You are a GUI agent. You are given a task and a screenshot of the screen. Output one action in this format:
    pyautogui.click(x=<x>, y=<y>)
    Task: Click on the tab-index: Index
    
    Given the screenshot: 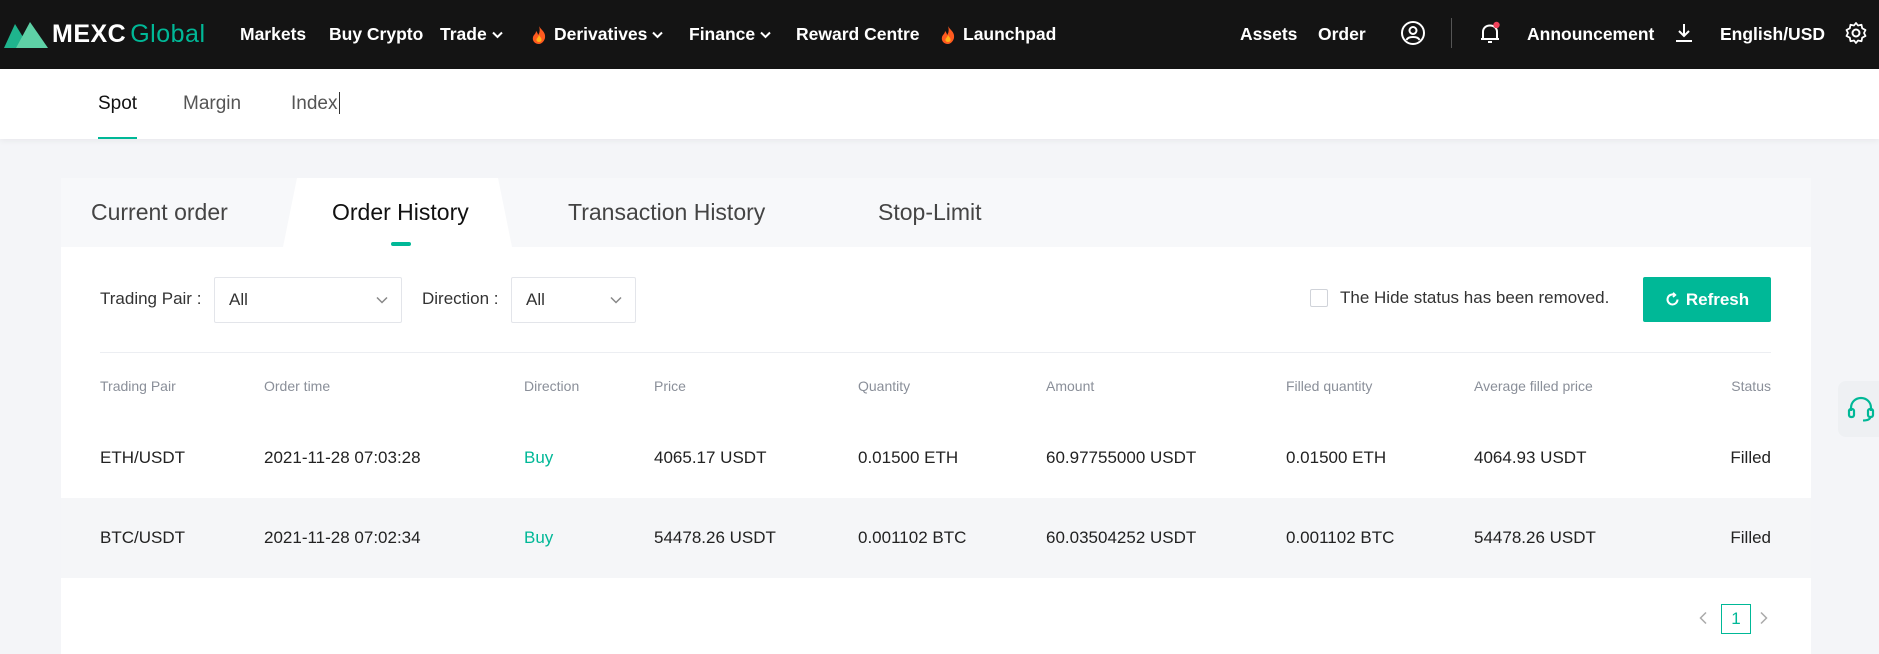 What is the action you would take?
    pyautogui.click(x=314, y=104)
    